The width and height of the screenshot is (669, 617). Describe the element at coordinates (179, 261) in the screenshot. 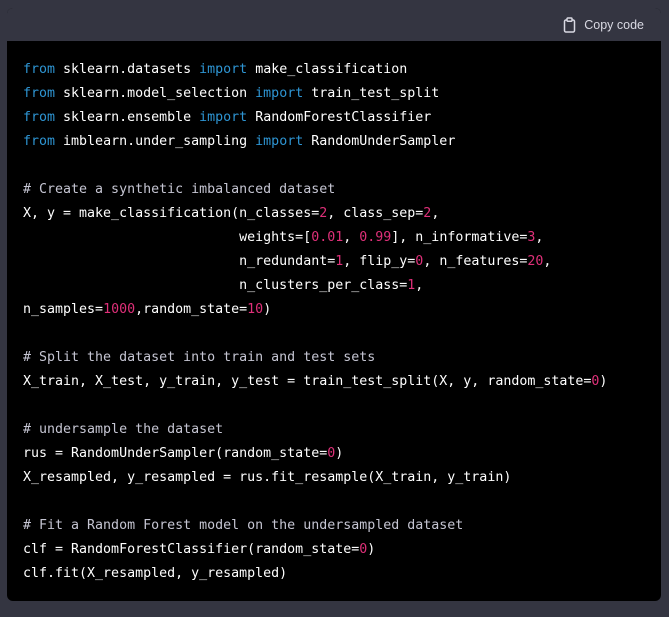

I see `code-text: n_redundant=` at that location.